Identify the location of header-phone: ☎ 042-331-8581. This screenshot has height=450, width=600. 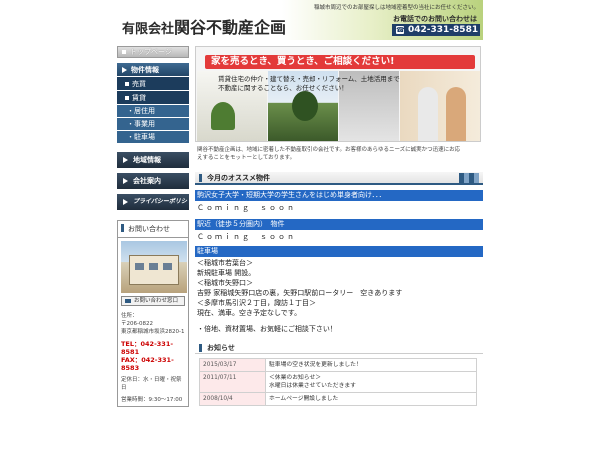
(436, 30).